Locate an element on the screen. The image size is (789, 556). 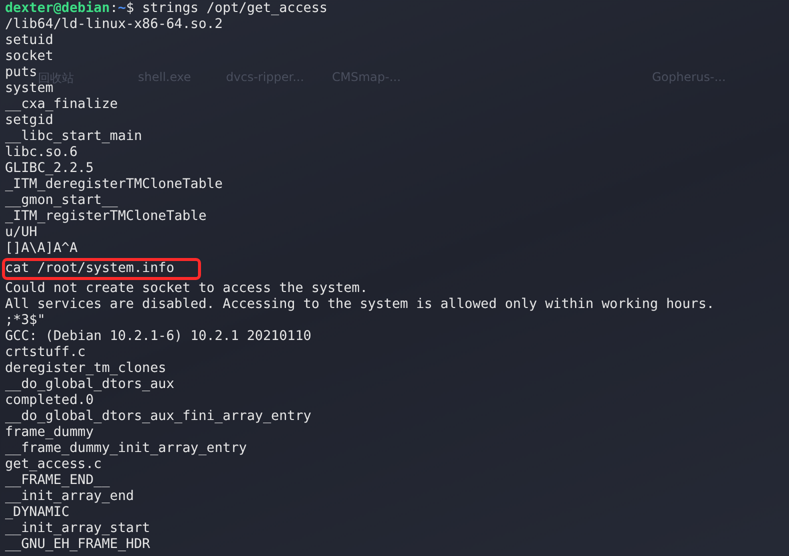
output-line: GLIBC_2.2.5 is located at coordinates (49, 169).